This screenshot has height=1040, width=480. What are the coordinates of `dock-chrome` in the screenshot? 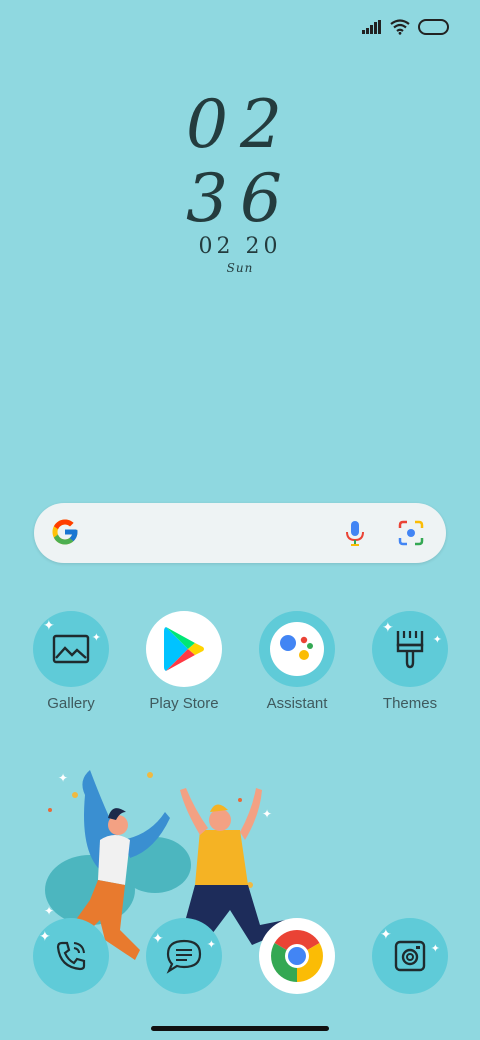 It's located at (297, 956).